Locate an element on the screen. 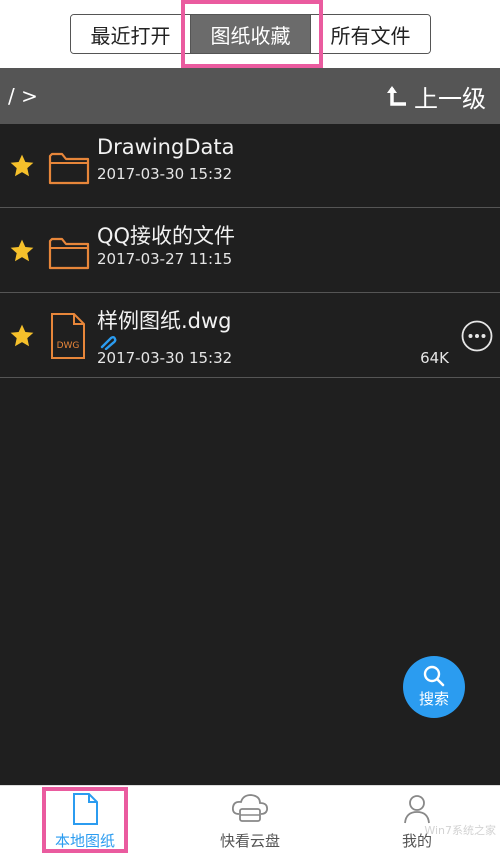 This screenshot has width=500, height=855. dwg-file-icon: DWG is located at coordinates (68, 336).